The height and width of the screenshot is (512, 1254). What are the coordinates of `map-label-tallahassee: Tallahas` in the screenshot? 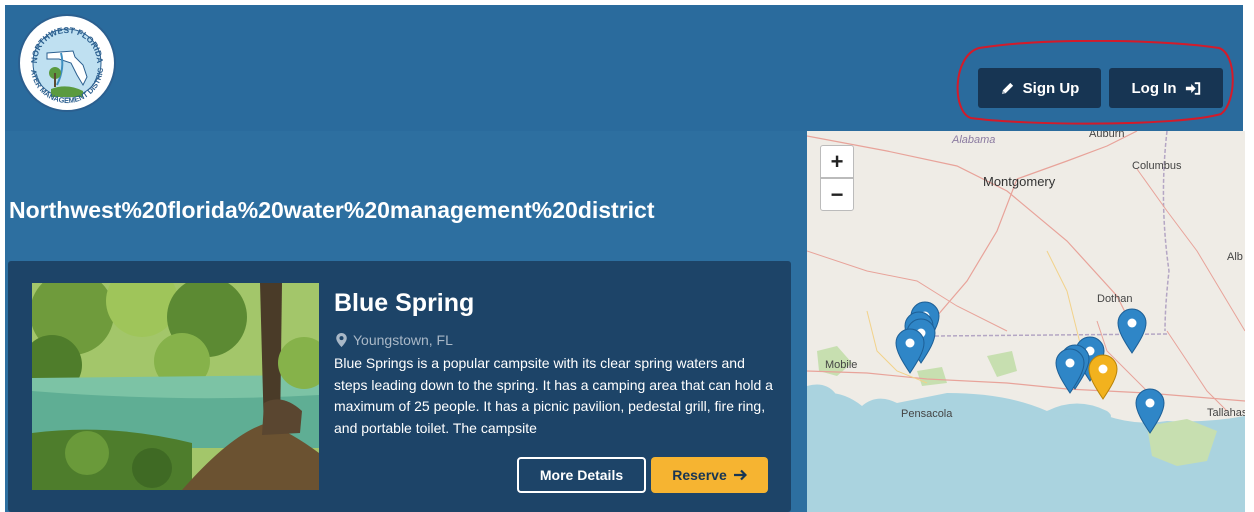 It's located at (1226, 413).